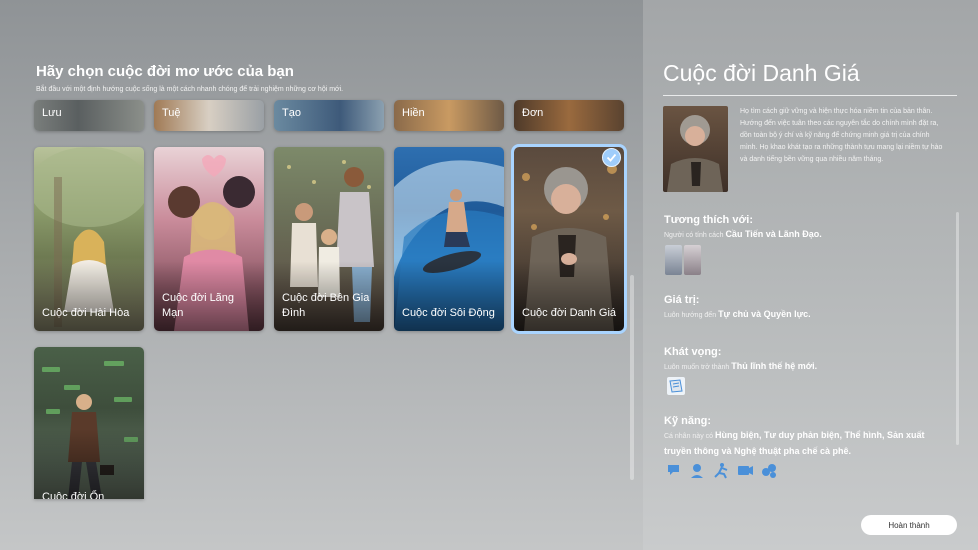 This screenshot has height=550, width=978. Describe the element at coordinates (86, 313) in the screenshot. I see `life-card-label: Cuộc đời Hài Hòa` at that location.